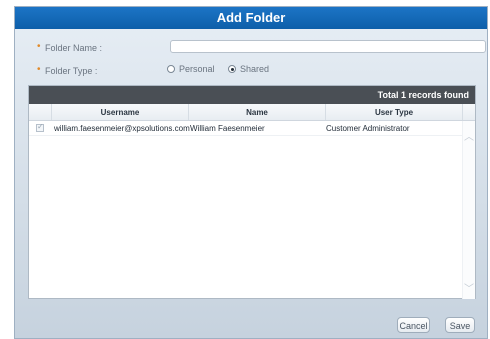 This screenshot has width=490, height=339. What do you see at coordinates (252, 95) in the screenshot?
I see `records-count: Total 1 records found` at bounding box center [252, 95].